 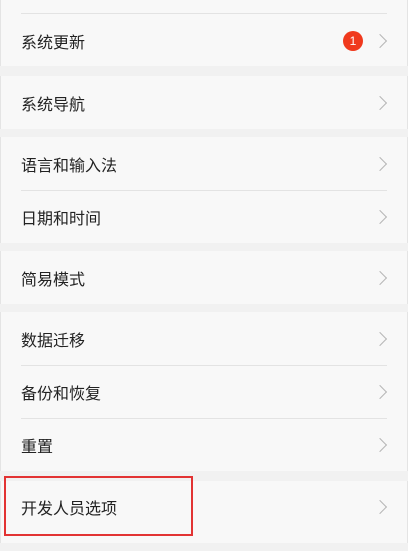 I want to click on group-simple-mode: 简易模式, so click(x=204, y=277).